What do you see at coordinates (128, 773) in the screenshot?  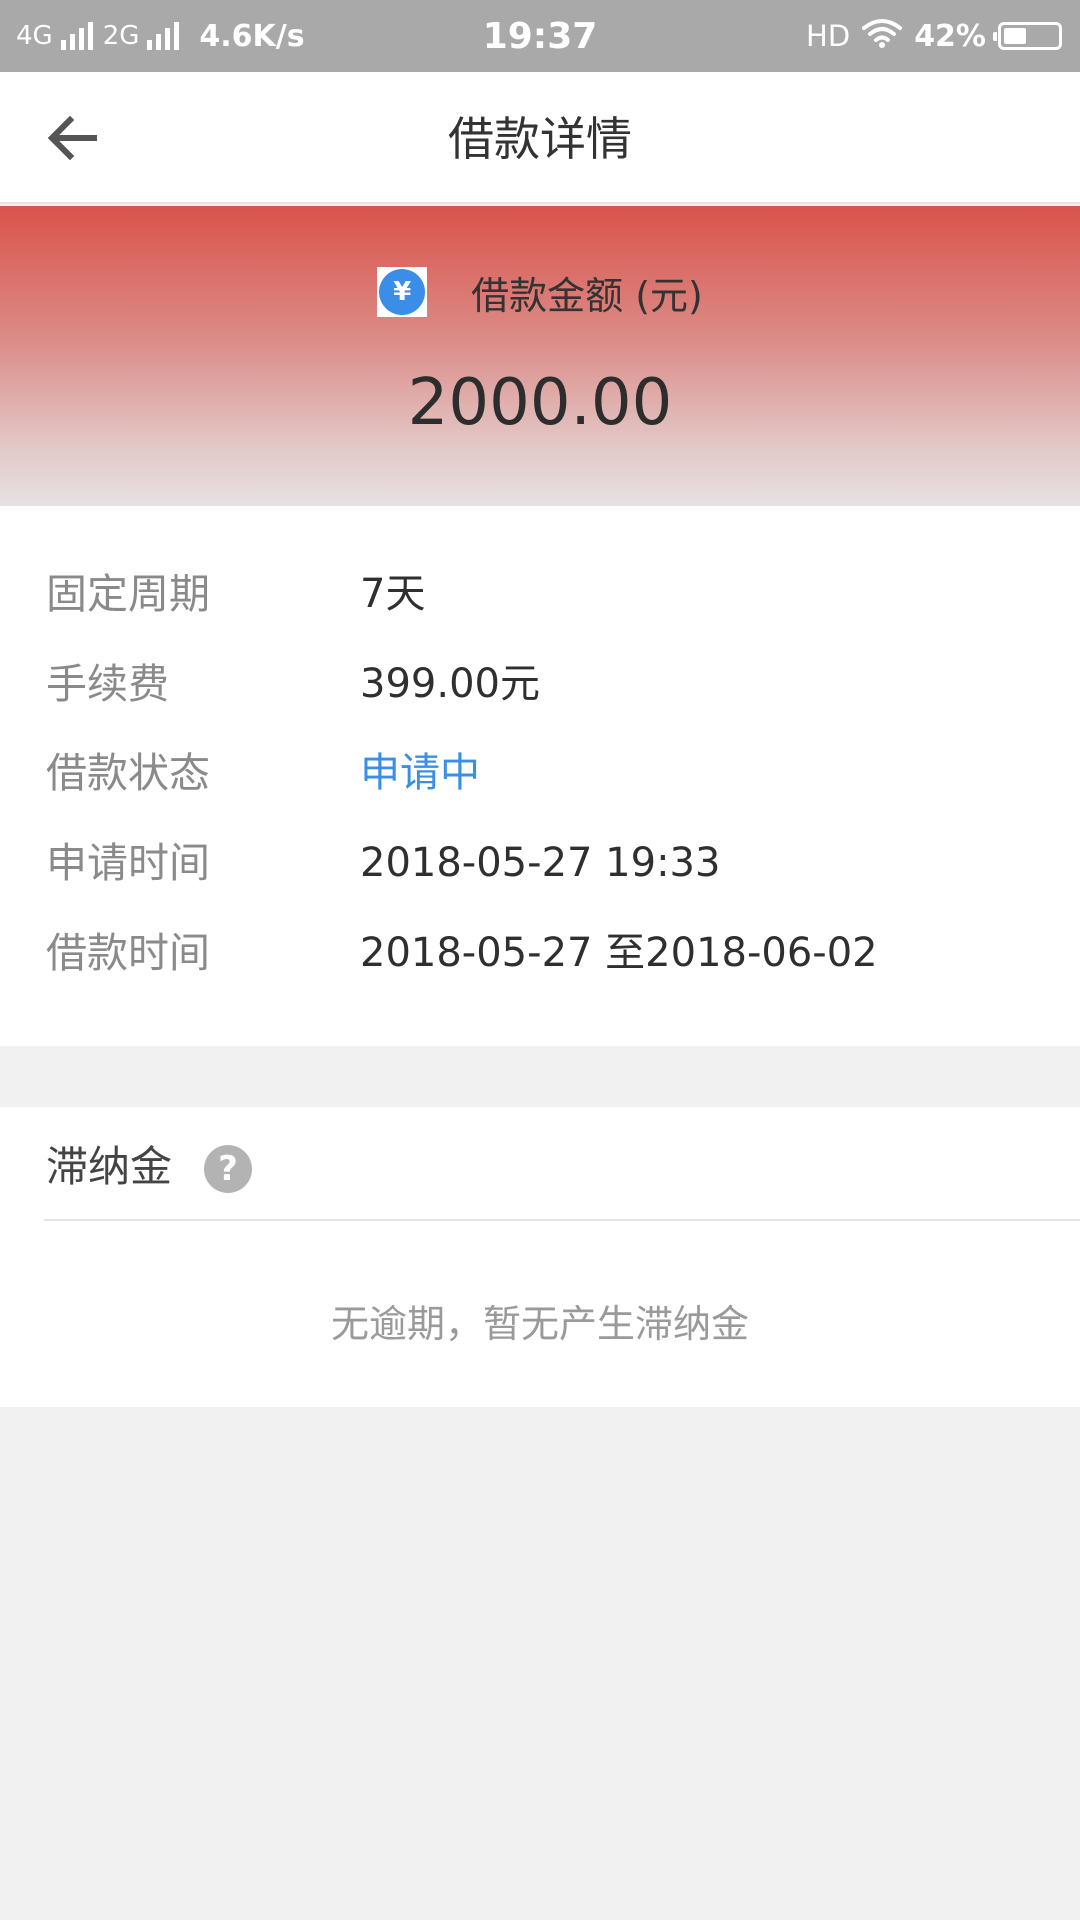 I see `detail-label: 借款状态` at bounding box center [128, 773].